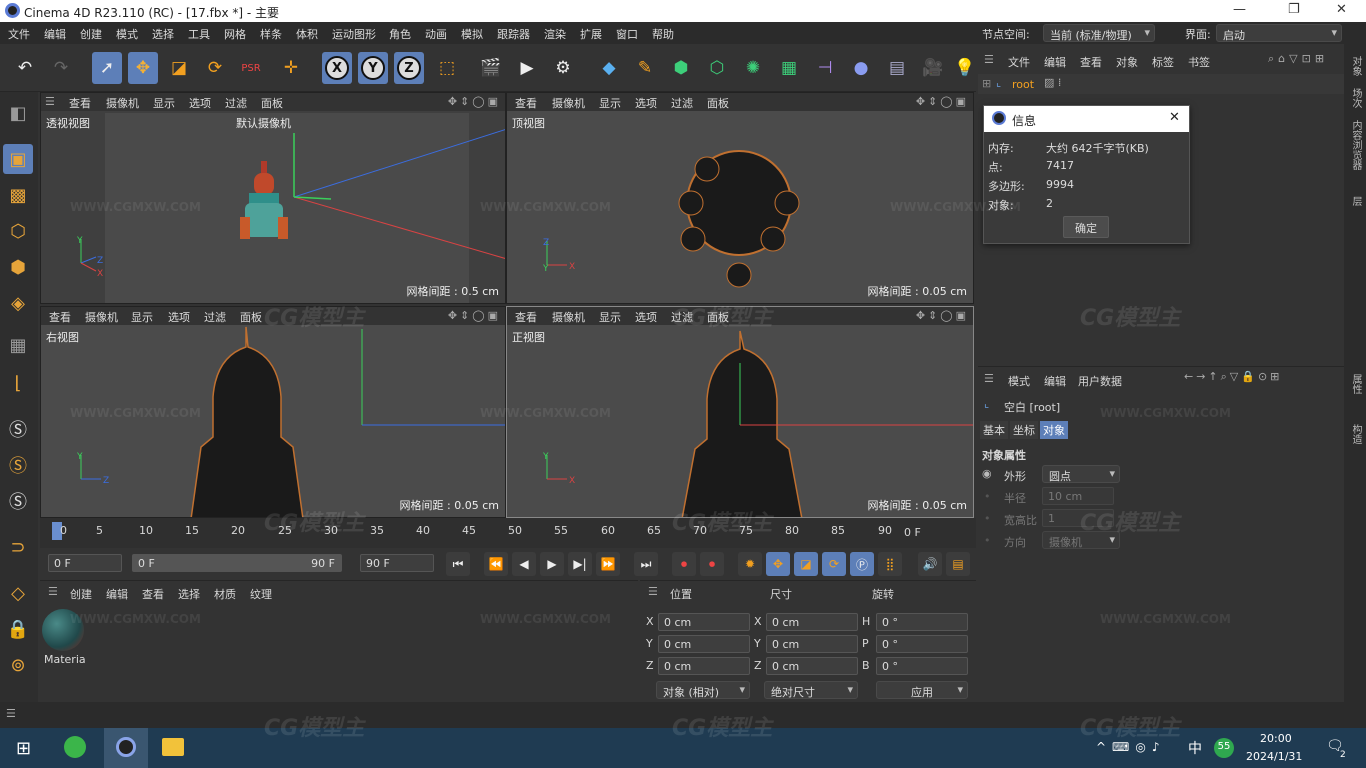  What do you see at coordinates (225, 594) in the screenshot?
I see `mat-menu-material: 材质` at bounding box center [225, 594].